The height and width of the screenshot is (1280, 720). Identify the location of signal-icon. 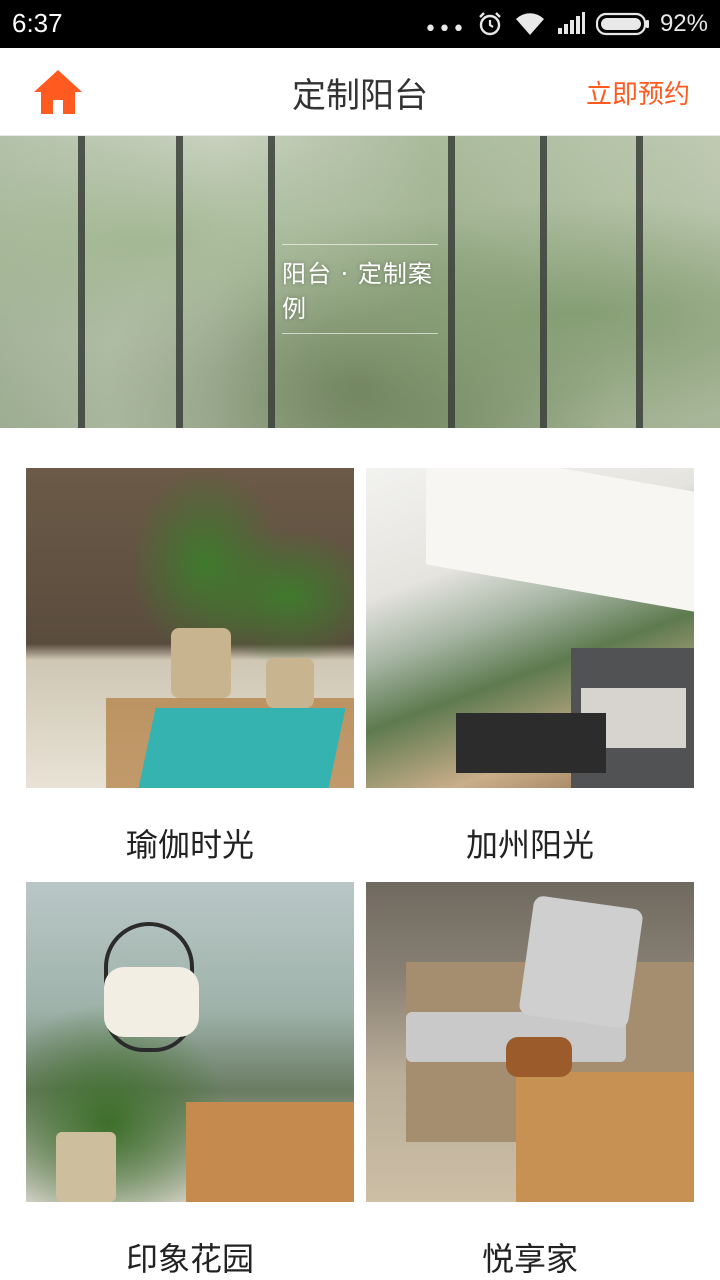
(571, 24).